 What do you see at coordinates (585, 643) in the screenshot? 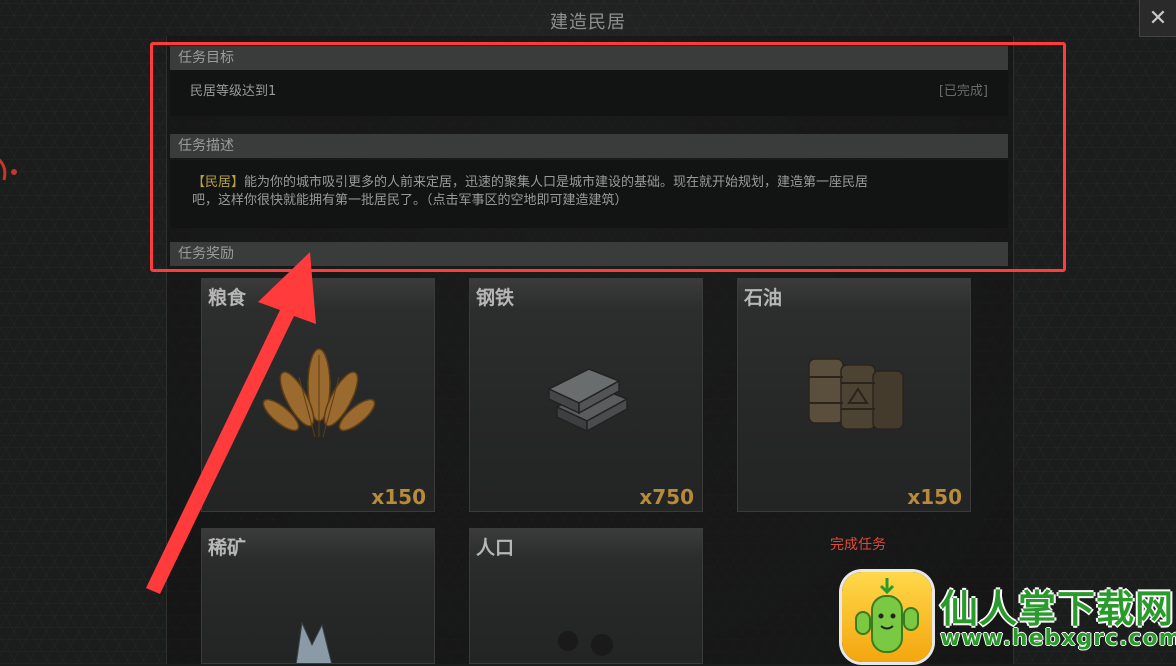
I see `population-icon` at bounding box center [585, 643].